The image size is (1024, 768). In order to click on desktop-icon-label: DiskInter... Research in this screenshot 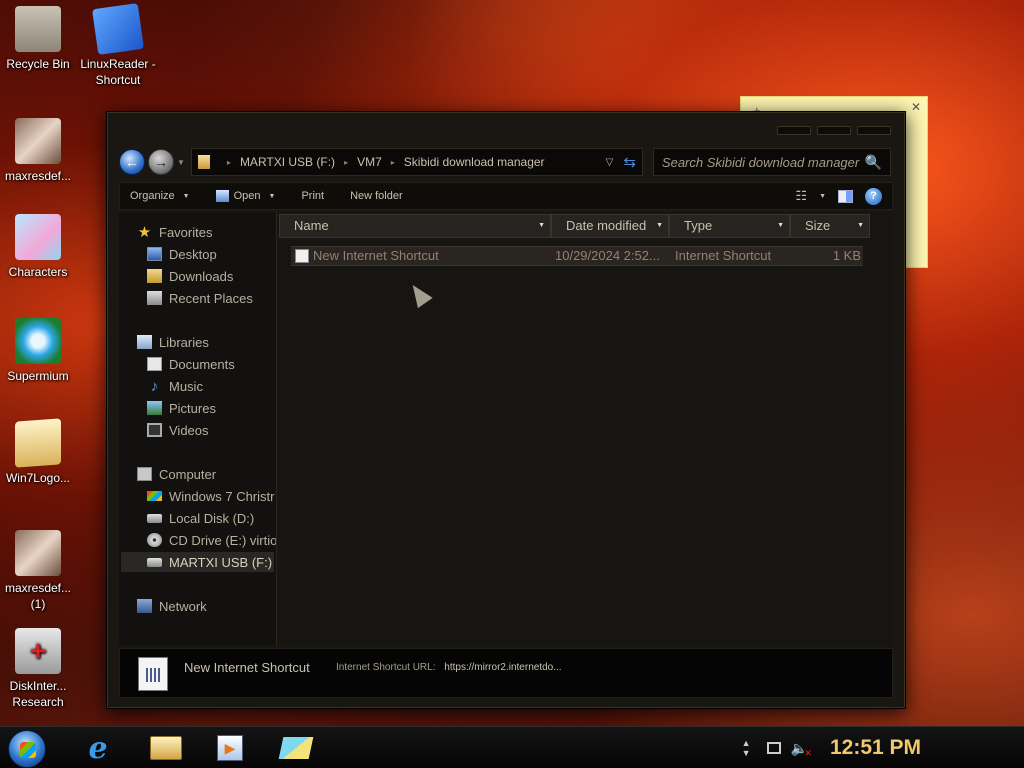, I will do `click(38, 694)`.